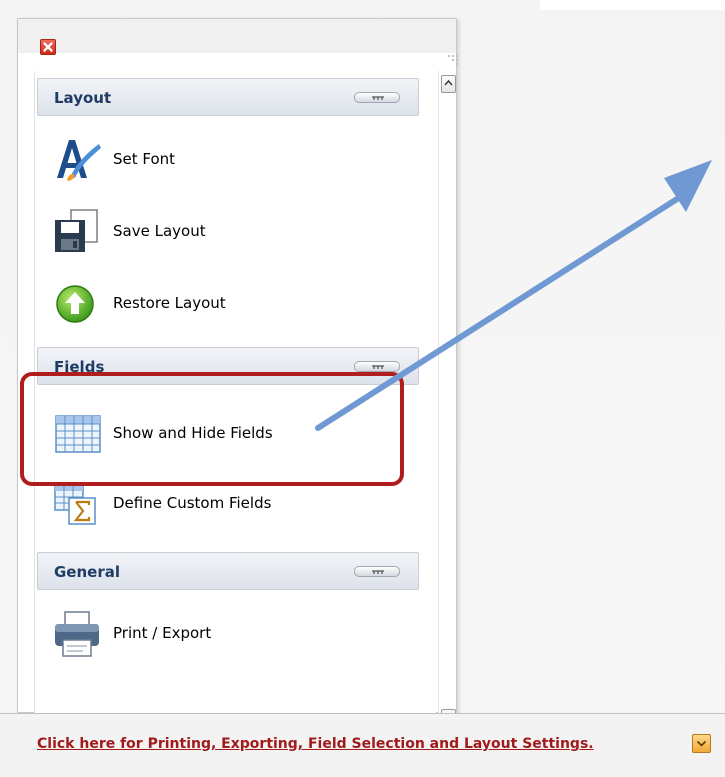 This screenshot has width=725, height=777. I want to click on panel-title-bar, so click(237, 36).